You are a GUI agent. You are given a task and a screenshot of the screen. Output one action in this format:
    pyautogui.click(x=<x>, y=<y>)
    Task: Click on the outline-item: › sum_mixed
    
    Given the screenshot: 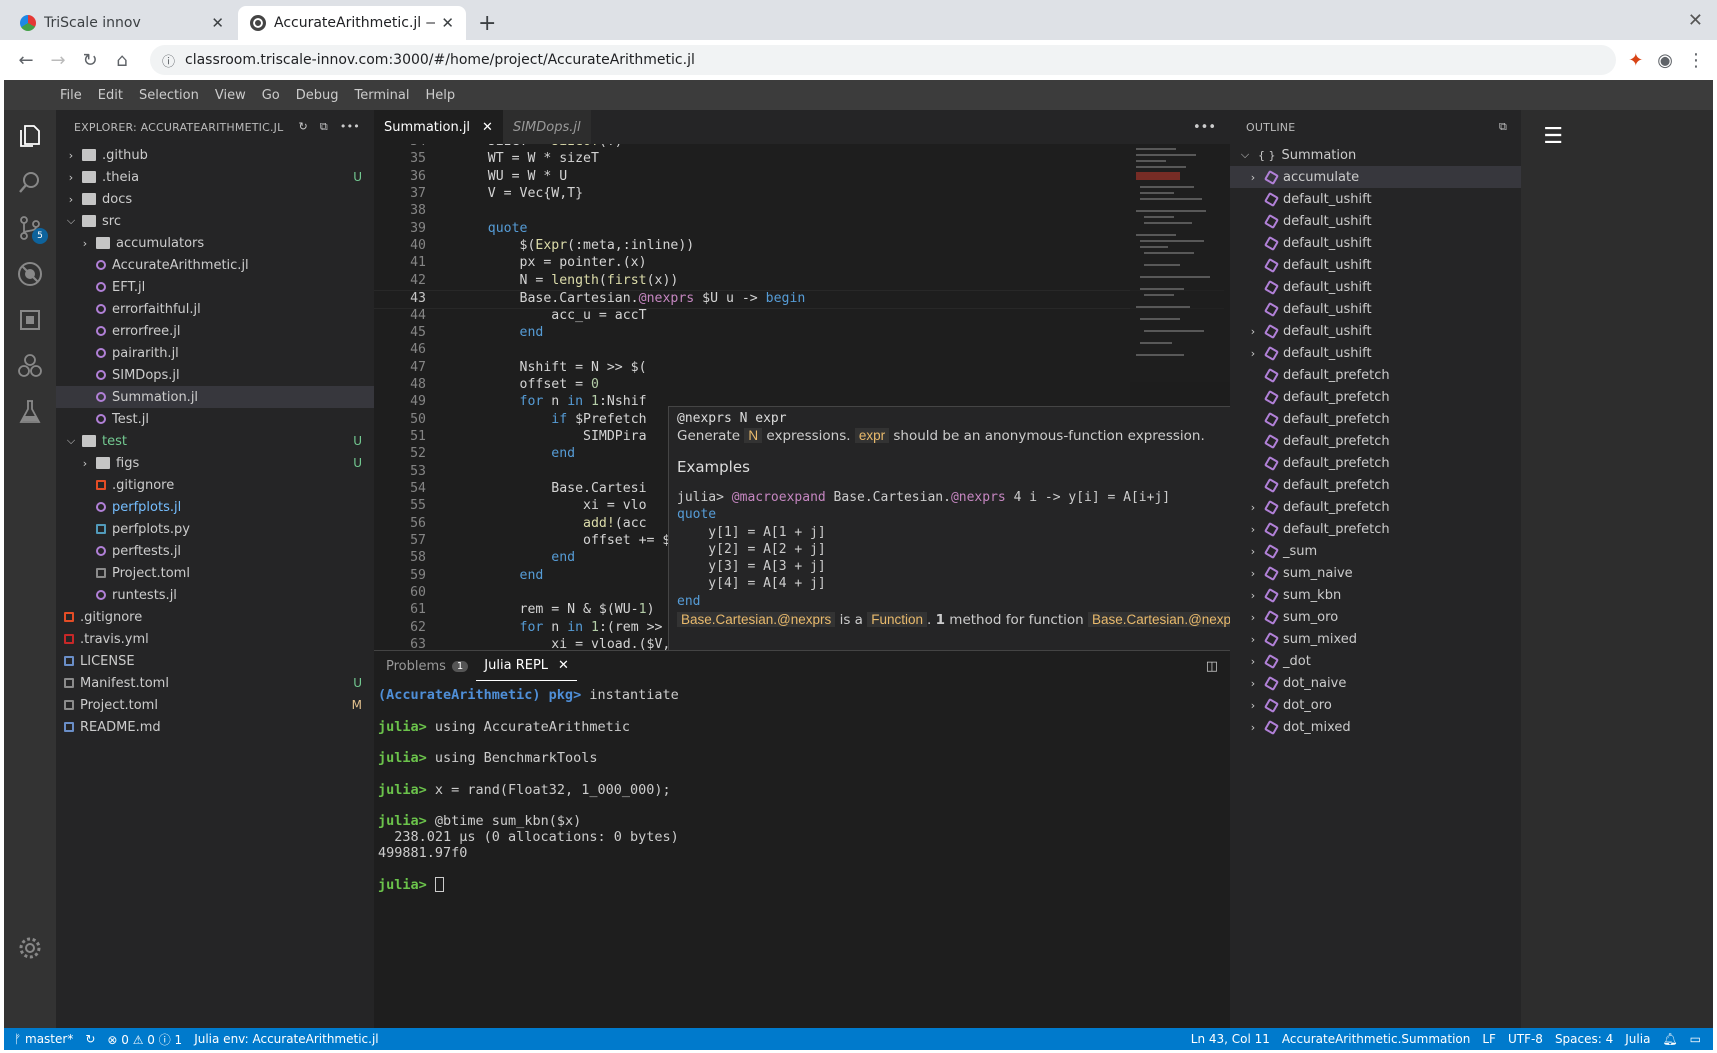 What is the action you would take?
    pyautogui.click(x=1375, y=639)
    